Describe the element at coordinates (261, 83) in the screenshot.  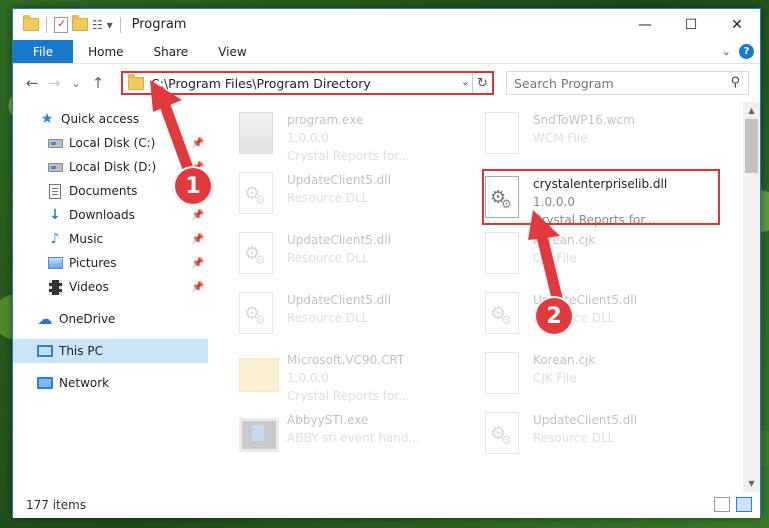
I see `address-path: C:\Program Files\Program Directory` at that location.